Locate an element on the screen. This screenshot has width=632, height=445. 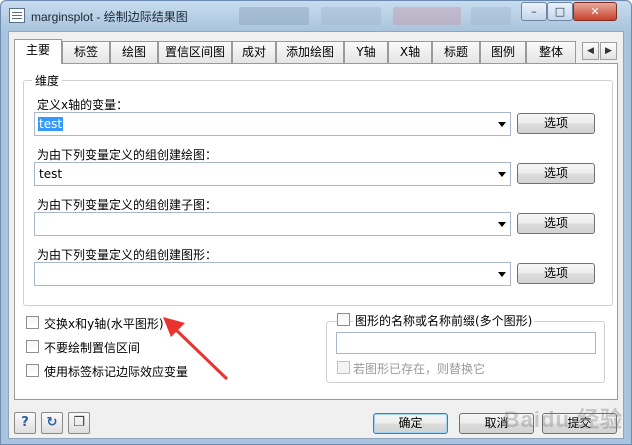
watermark: Baidu 经验 is located at coordinates (563, 419).